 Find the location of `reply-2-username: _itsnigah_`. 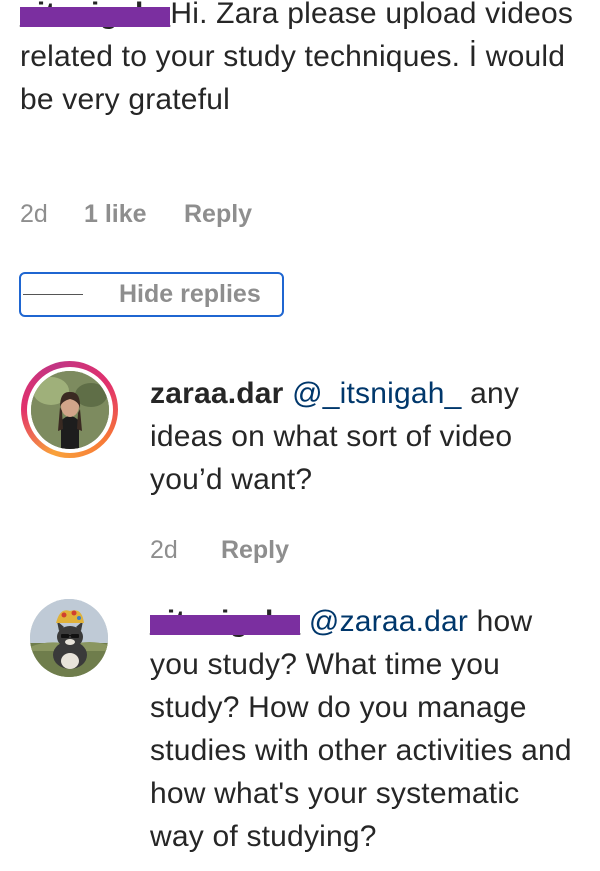

reply-2-username: _itsnigah_ is located at coordinates (225, 621).